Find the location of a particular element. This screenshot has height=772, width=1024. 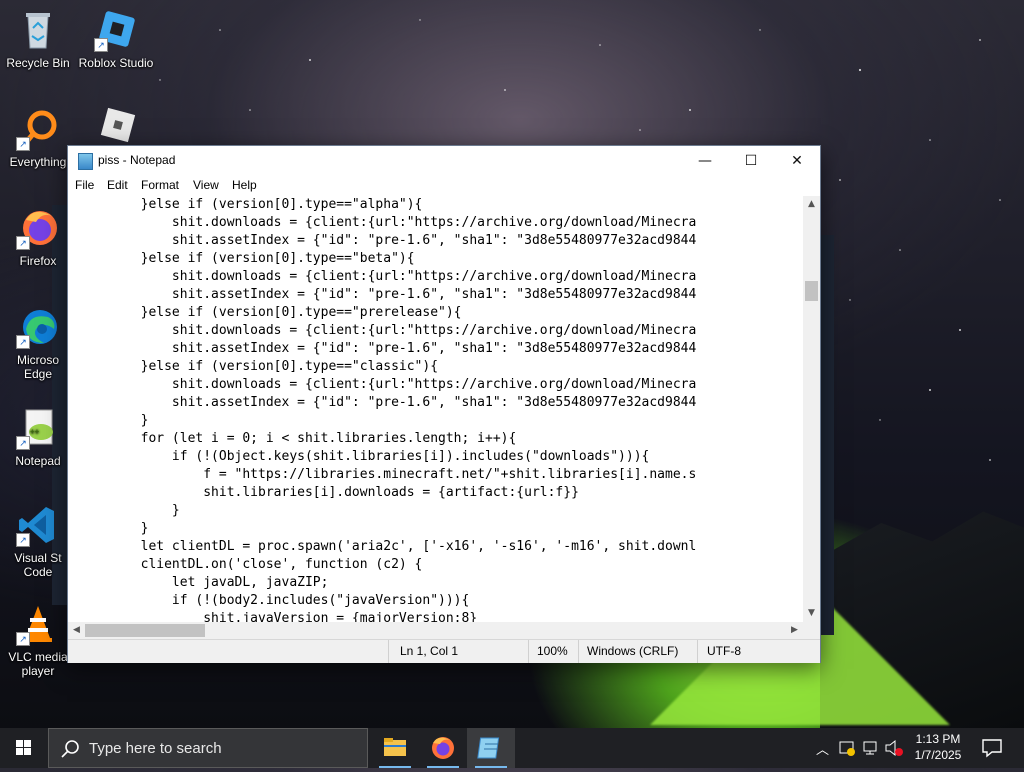

text-line: shit.javaVersion = {majorVersion:8} is located at coordinates (278, 616).